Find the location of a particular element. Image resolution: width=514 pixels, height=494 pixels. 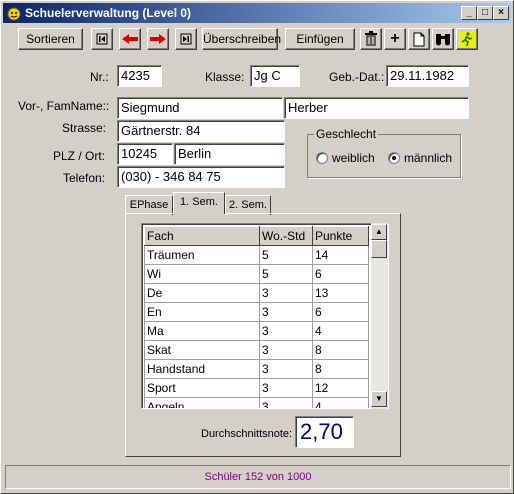

exit-button is located at coordinates (467, 39).